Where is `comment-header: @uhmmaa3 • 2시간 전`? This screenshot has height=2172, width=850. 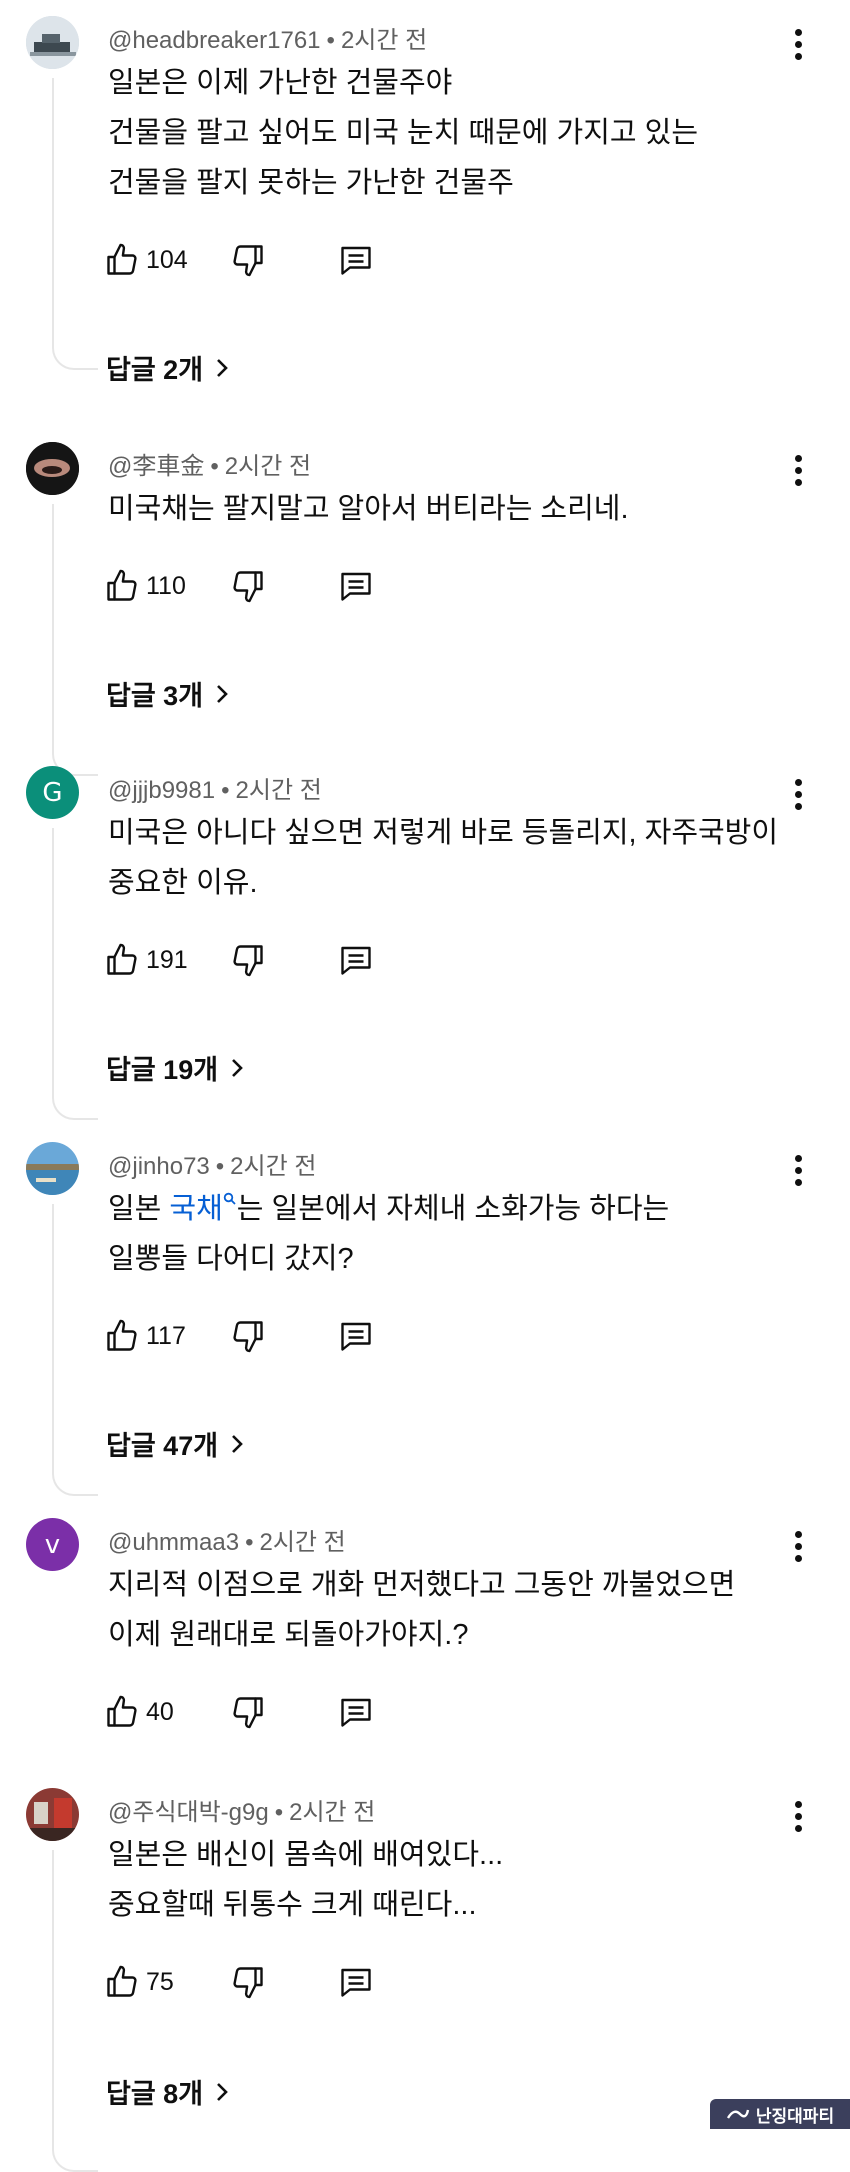
comment-header: @uhmmaa3 • 2시간 전 is located at coordinates (227, 1539).